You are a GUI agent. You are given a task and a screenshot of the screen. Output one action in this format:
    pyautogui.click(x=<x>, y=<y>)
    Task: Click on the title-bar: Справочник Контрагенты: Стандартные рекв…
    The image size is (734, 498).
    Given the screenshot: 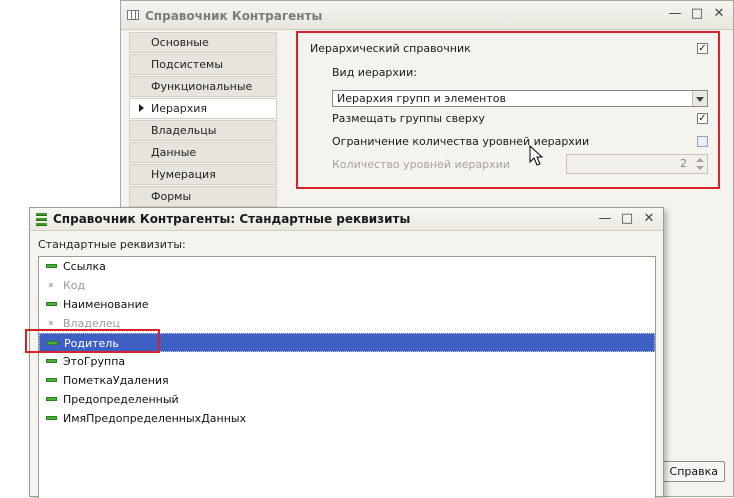 What is the action you would take?
    pyautogui.click(x=346, y=219)
    